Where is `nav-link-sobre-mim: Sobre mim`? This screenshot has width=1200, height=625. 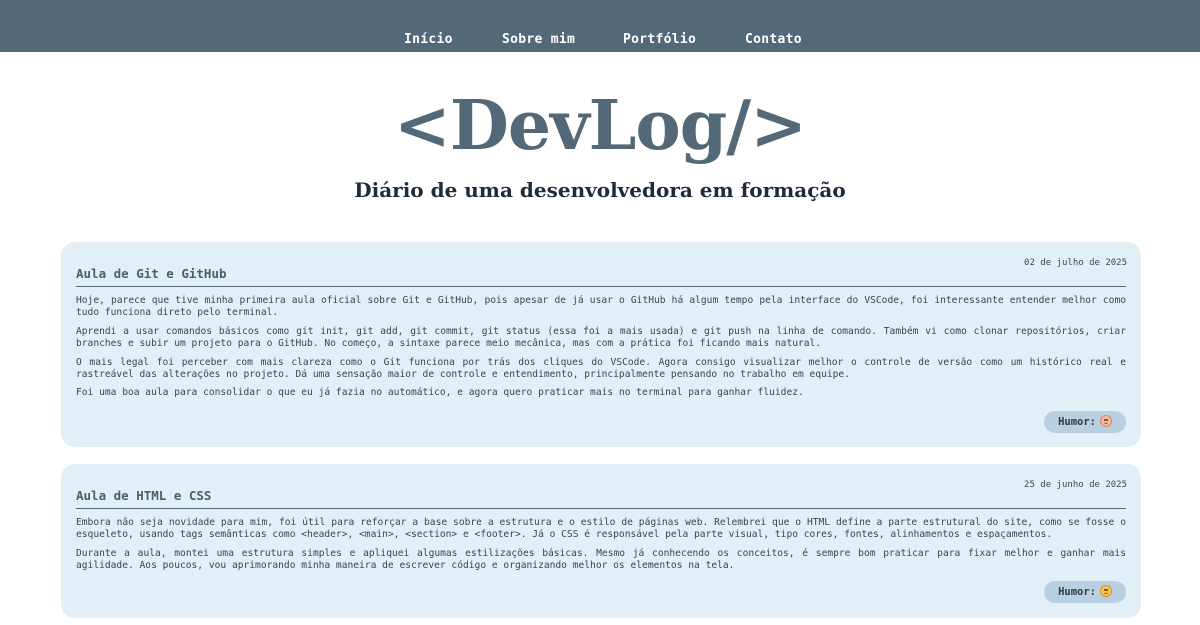 nav-link-sobre-mim: Sobre mim is located at coordinates (538, 40).